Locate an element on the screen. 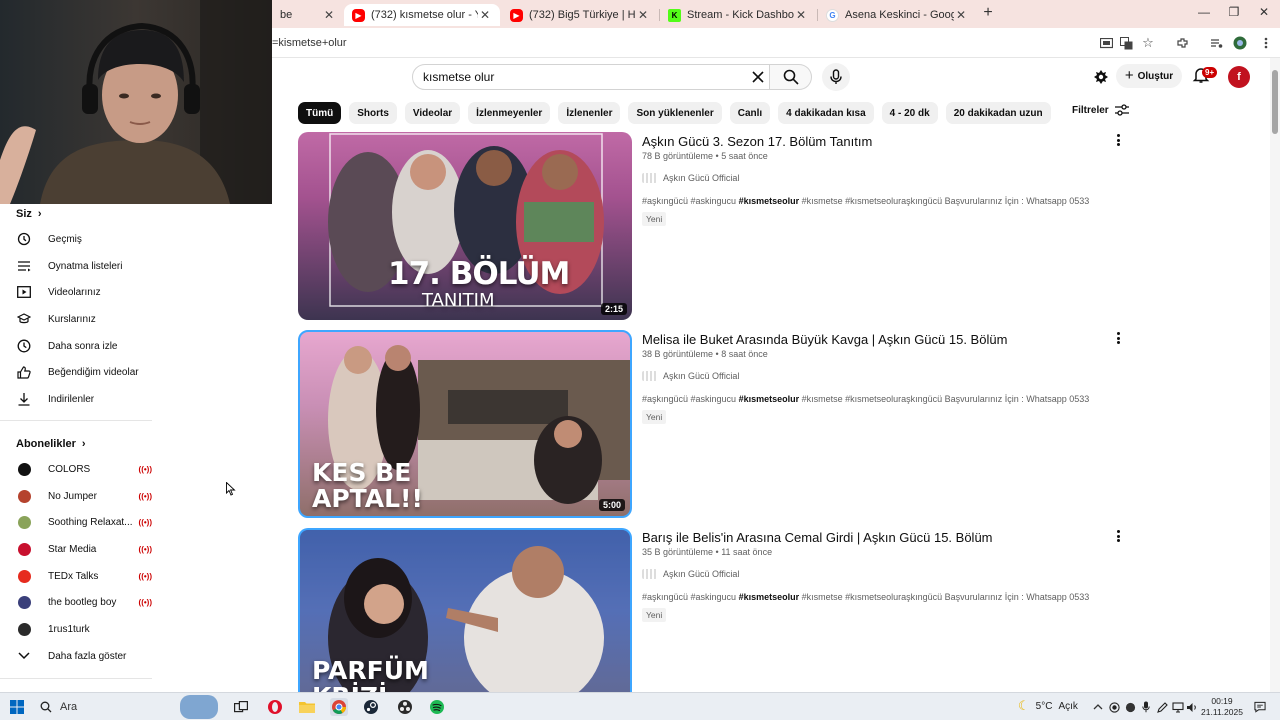  sidebar-item-playlists: Oynatma listeleri is located at coordinates (84, 266).